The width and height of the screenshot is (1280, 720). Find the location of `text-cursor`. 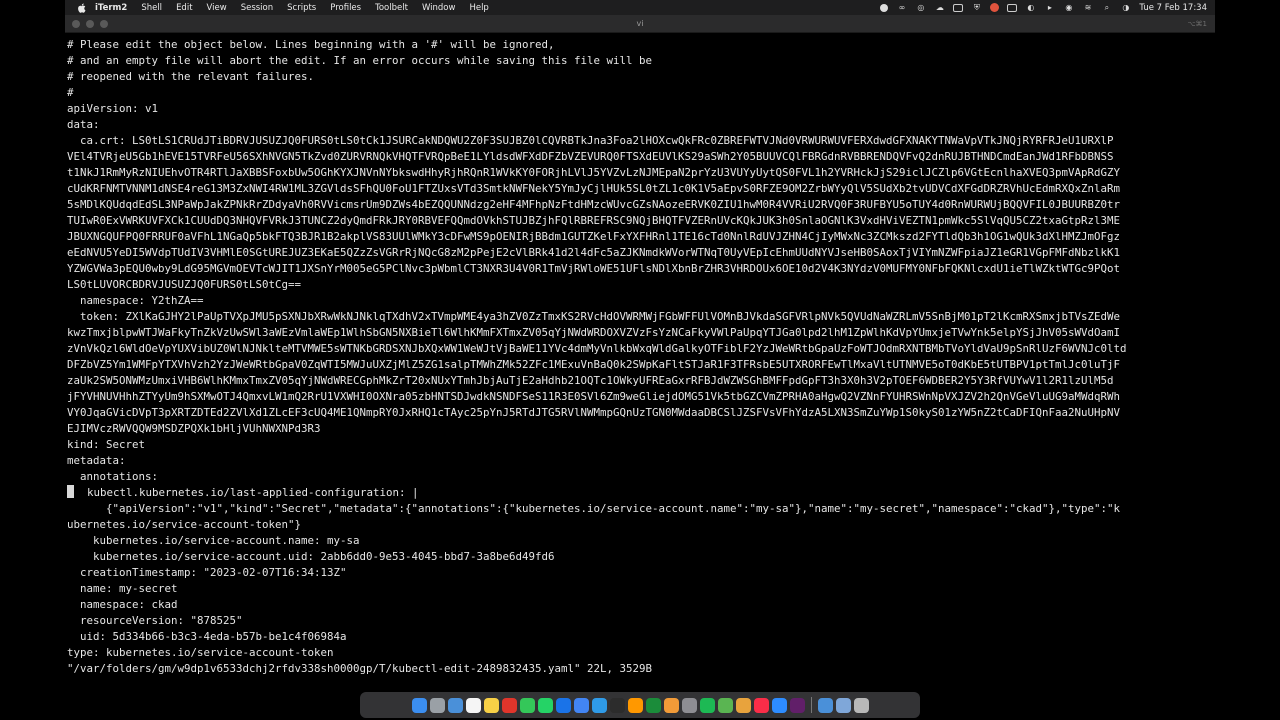

text-cursor is located at coordinates (70, 491).